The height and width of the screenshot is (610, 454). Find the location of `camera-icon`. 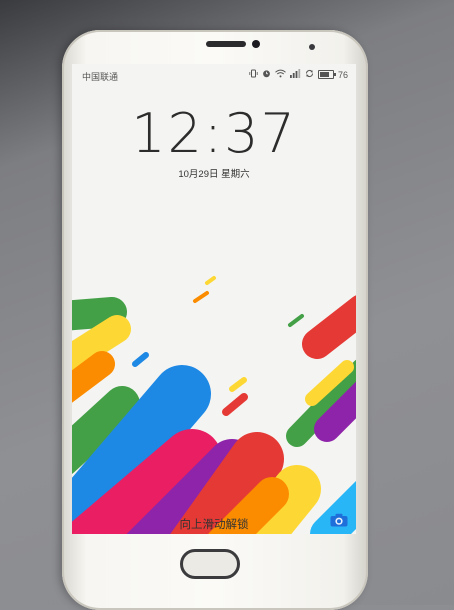

camera-icon is located at coordinates (339, 520).